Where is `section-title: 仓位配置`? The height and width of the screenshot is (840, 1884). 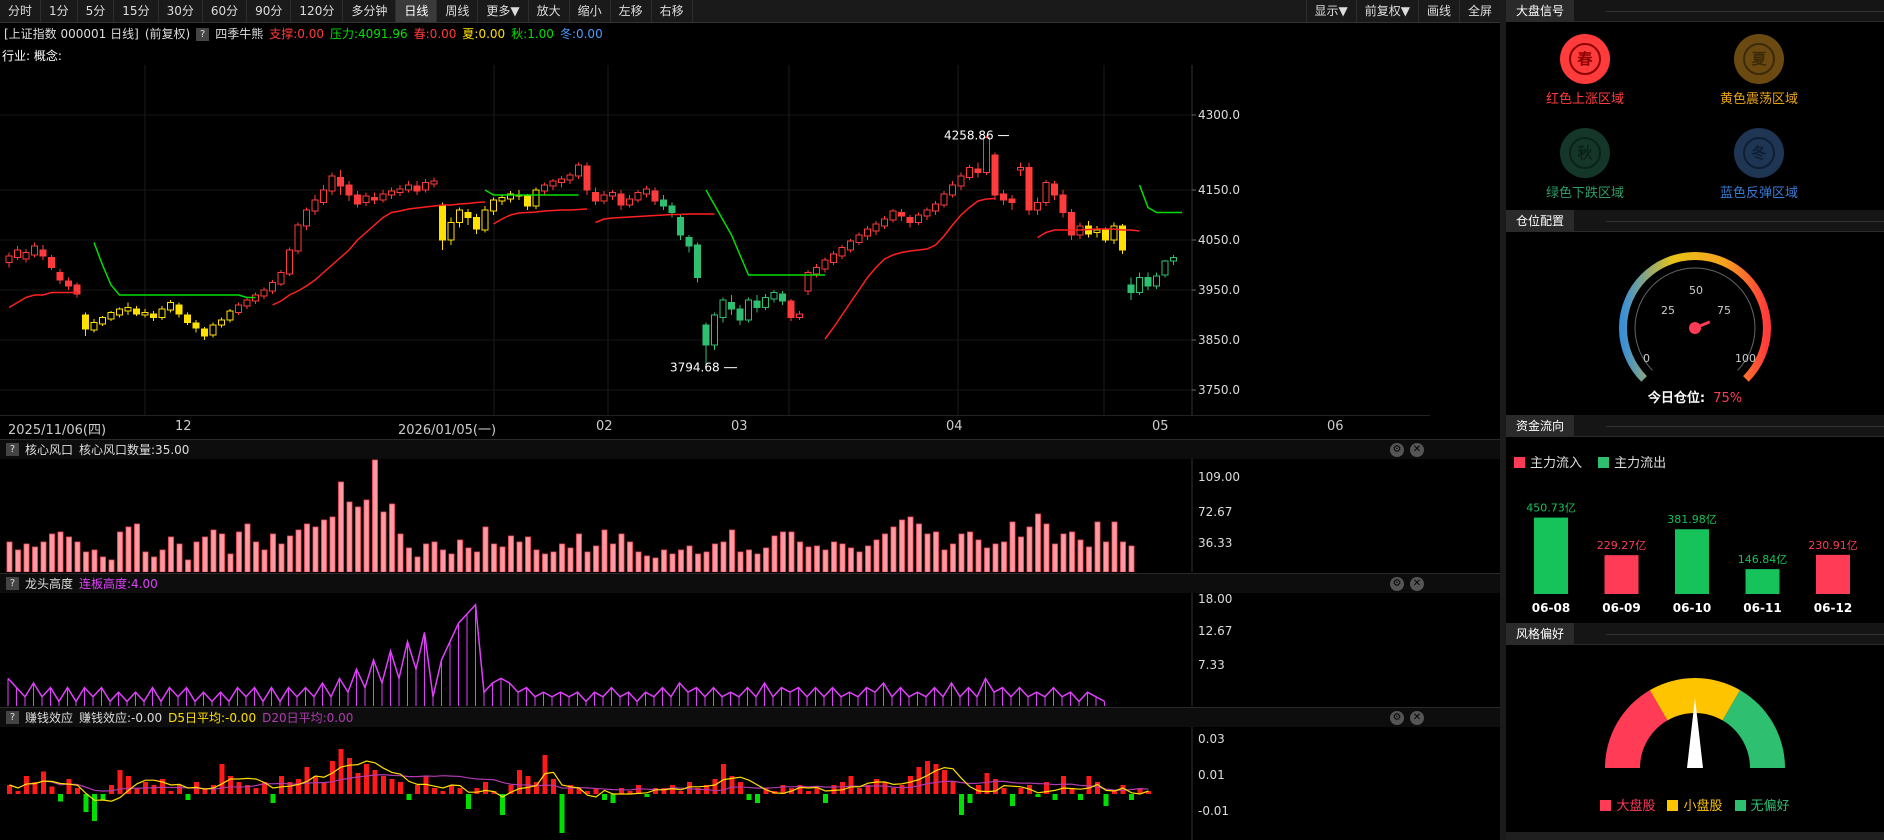 section-title: 仓位配置 is located at coordinates (1540, 221).